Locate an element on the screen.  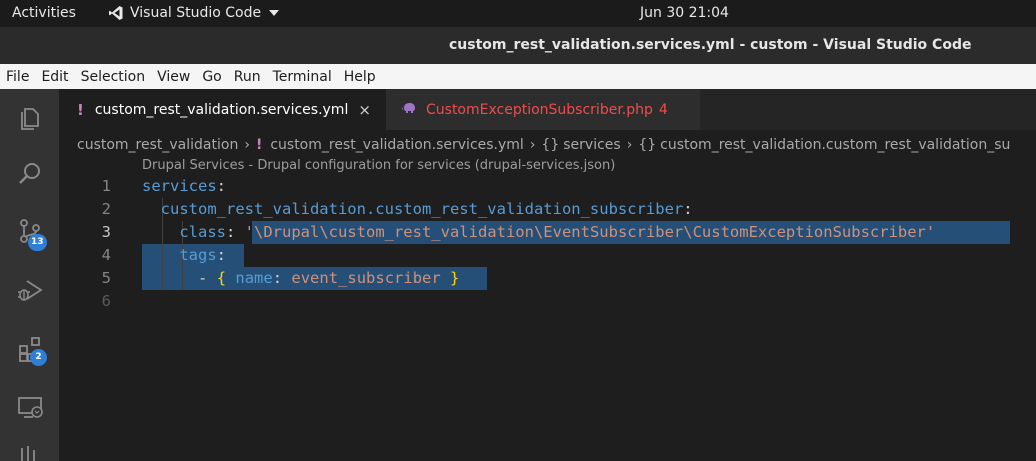
yaml-key: tags is located at coordinates (198, 255).